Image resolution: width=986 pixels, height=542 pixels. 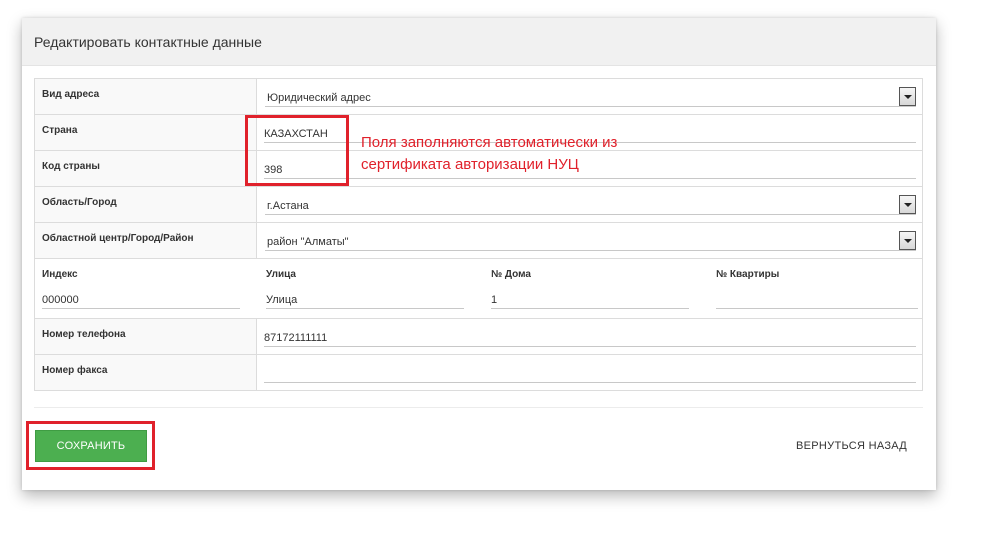 What do you see at coordinates (281, 274) in the screenshot?
I see `street-label: Улица` at bounding box center [281, 274].